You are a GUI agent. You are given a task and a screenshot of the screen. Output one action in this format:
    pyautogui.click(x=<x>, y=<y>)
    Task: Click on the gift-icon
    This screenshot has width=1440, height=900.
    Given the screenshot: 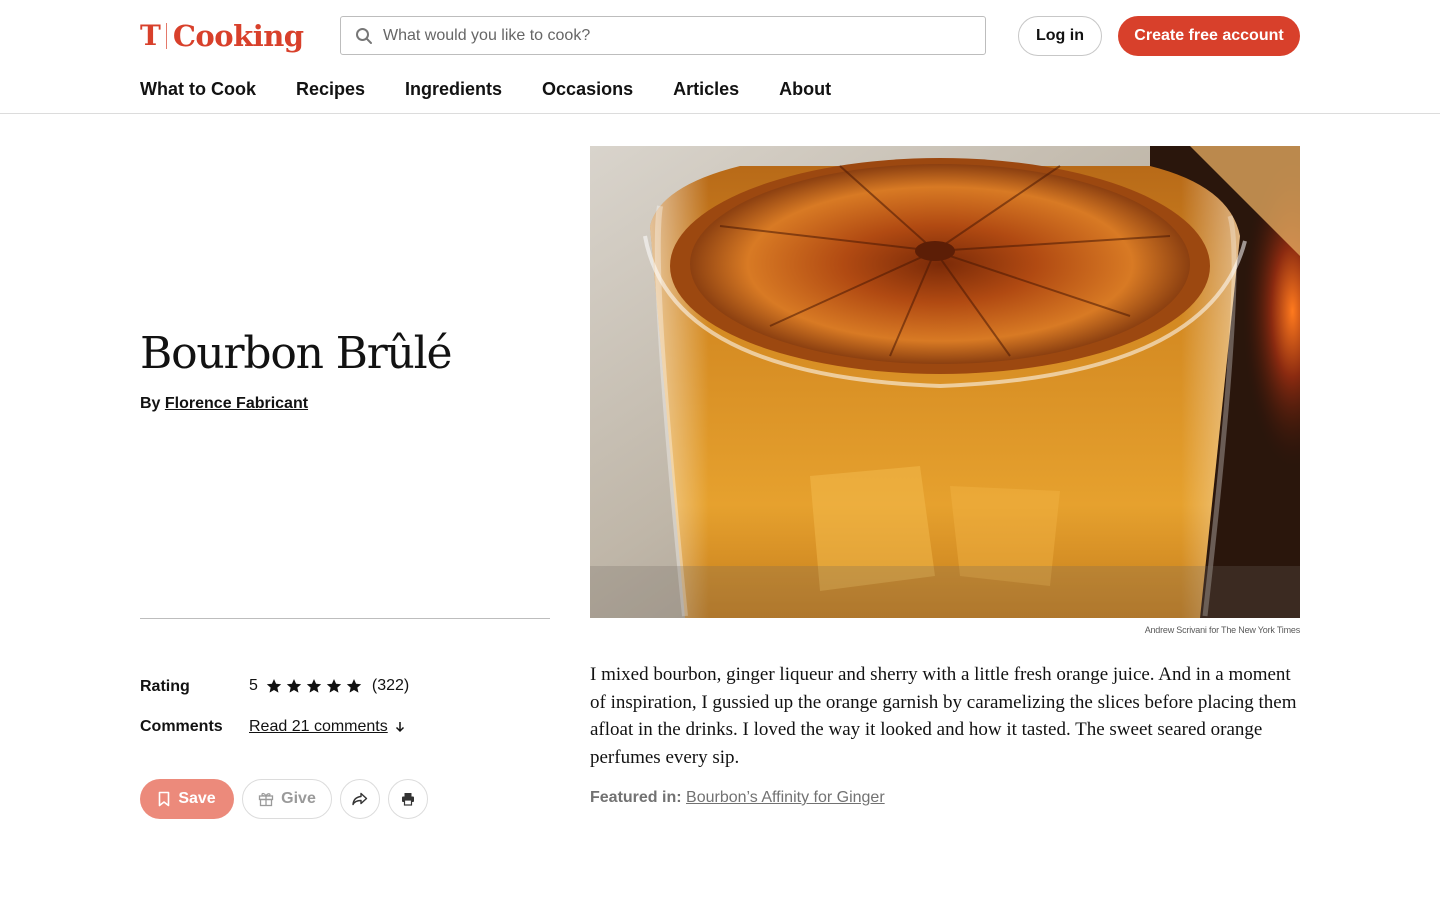 What is the action you would take?
    pyautogui.click(x=266, y=799)
    